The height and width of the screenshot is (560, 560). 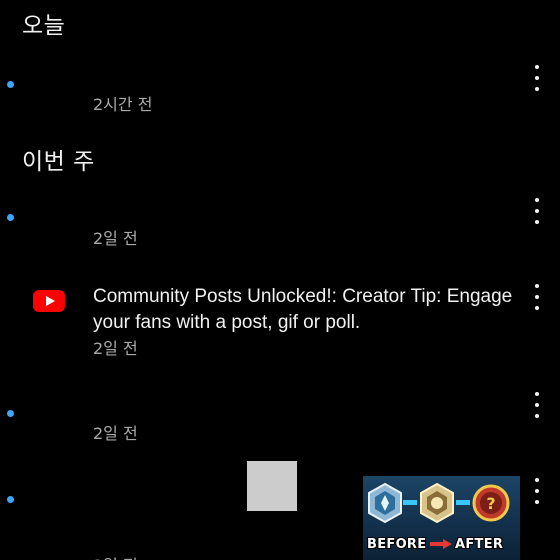 I want to click on image-placeholder, so click(x=272, y=486).